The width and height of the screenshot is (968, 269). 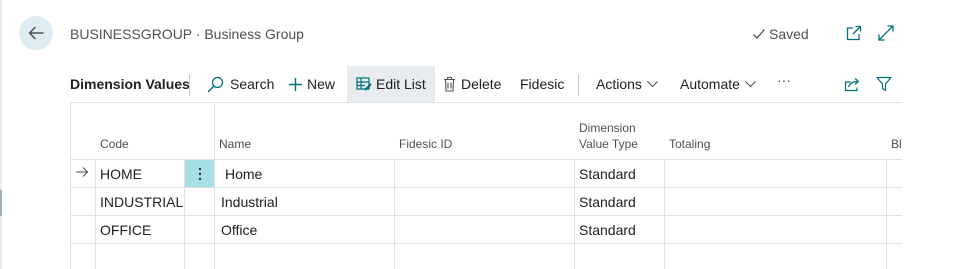 I want to click on arrow-right-icon, so click(x=82, y=172).